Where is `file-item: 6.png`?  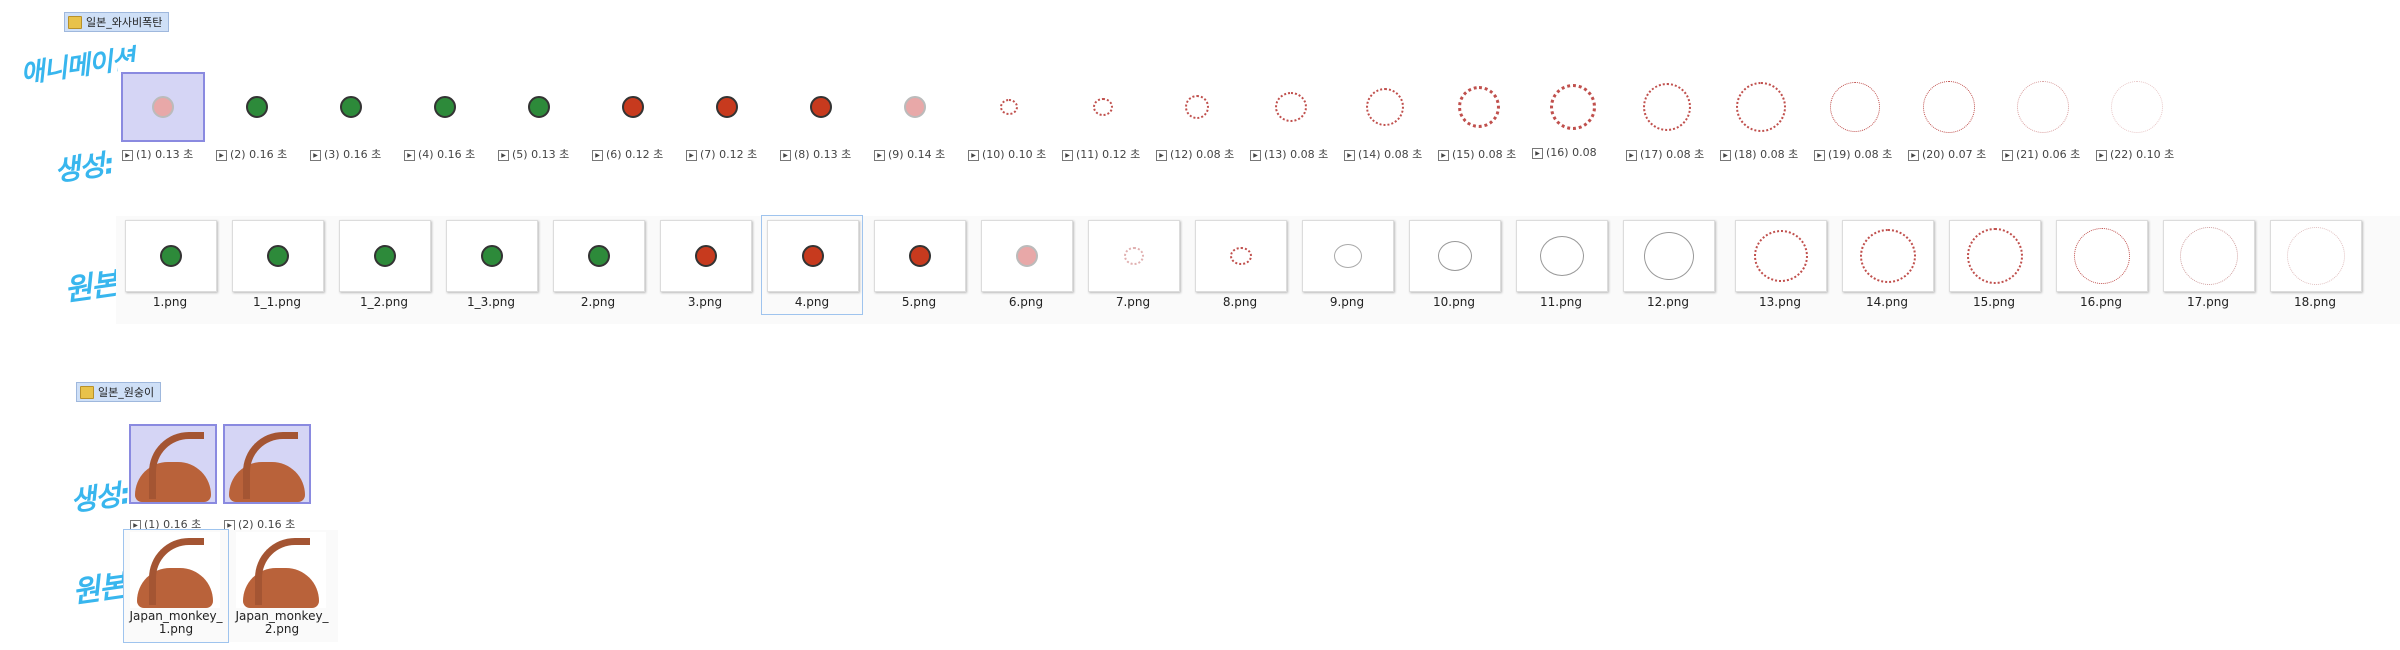 file-item: 6.png is located at coordinates (1026, 265).